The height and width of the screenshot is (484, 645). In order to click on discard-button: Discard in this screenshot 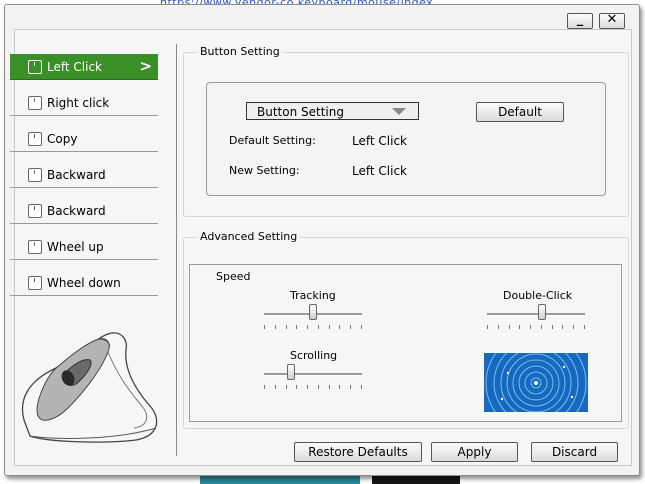, I will do `click(574, 452)`.